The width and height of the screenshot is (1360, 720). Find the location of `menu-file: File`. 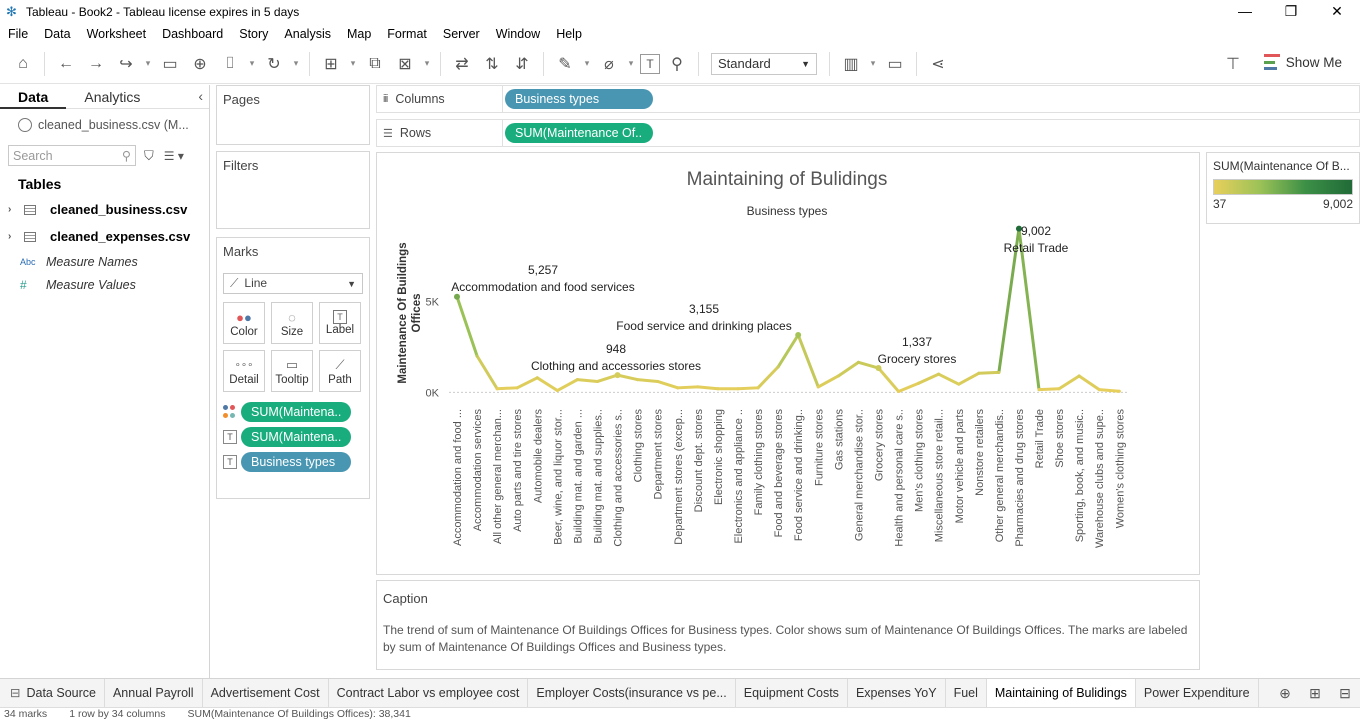

menu-file: File is located at coordinates (18, 34).